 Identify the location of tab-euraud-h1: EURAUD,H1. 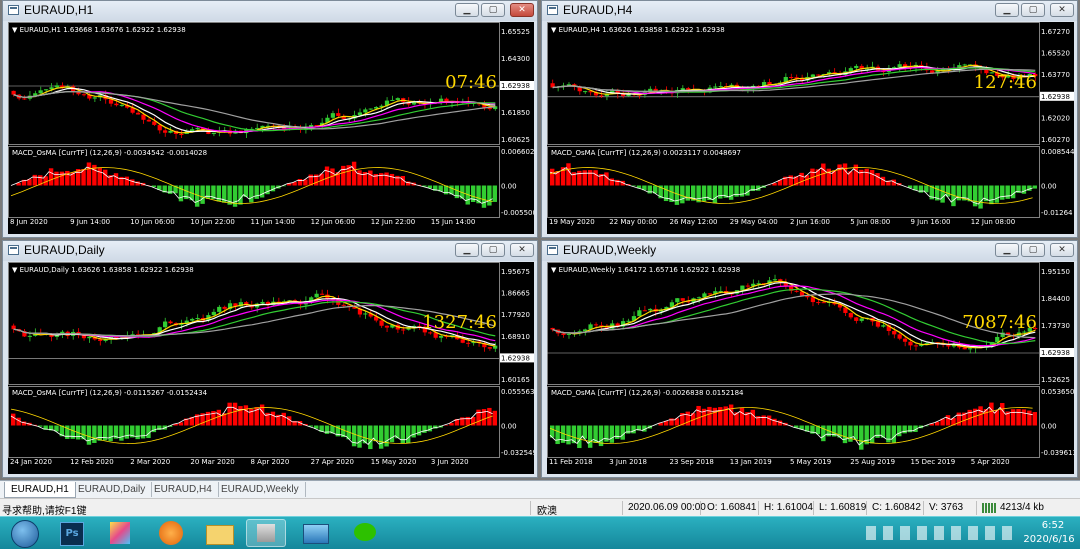
(40, 490).